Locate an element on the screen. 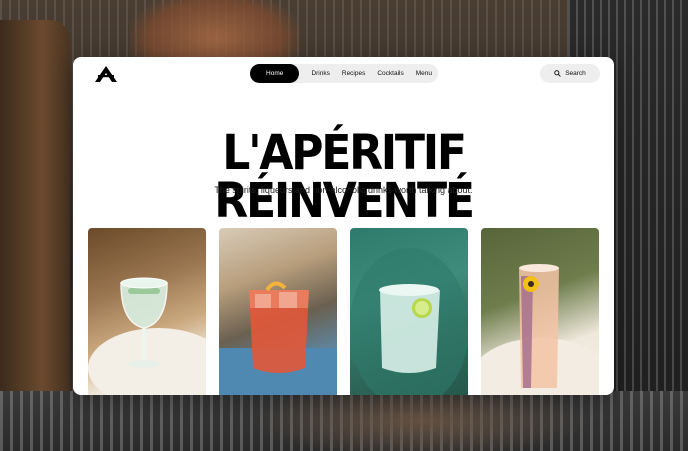  search-icon is located at coordinates (557, 73).